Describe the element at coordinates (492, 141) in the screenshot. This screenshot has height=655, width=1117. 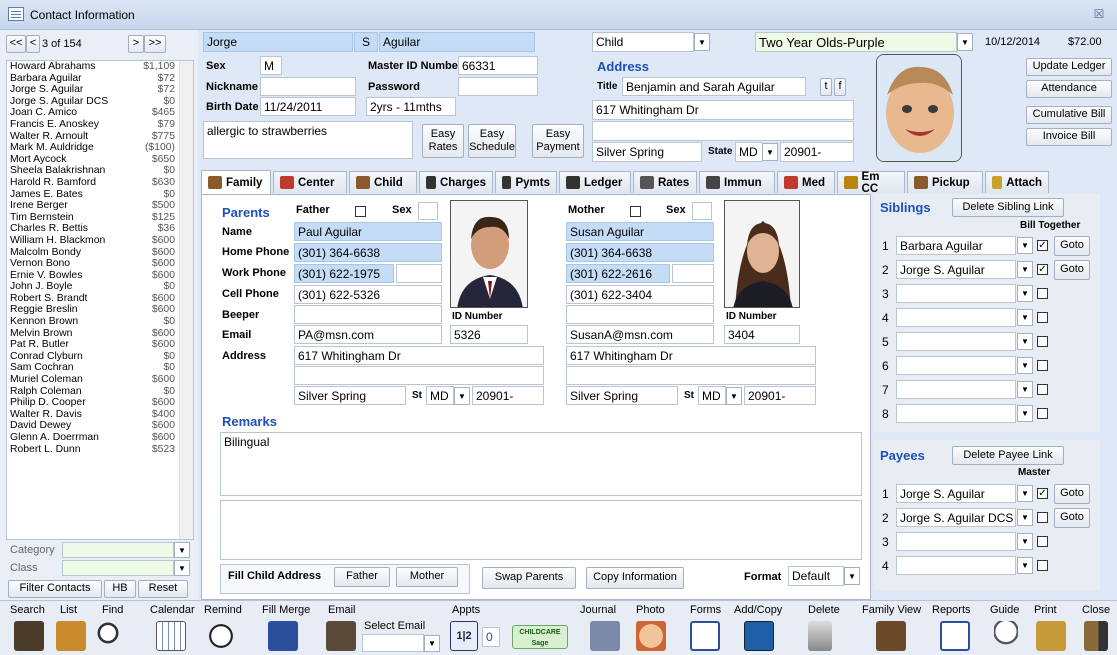
I see `easy-schedule-button: Easy Schedule` at that location.